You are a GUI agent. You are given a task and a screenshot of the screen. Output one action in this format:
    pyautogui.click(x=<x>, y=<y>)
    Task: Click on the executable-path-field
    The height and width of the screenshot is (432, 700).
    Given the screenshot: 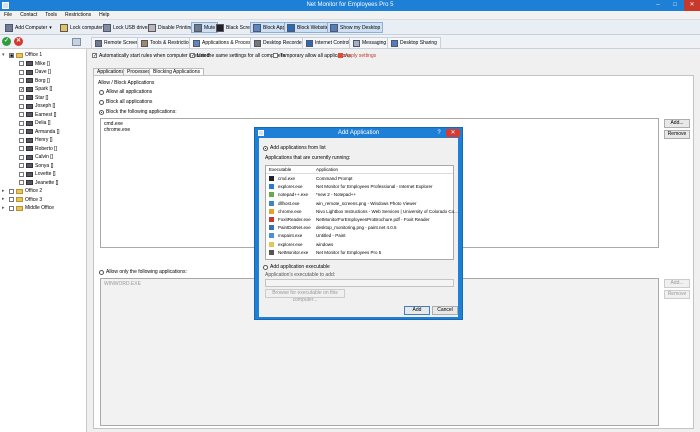 What is the action you would take?
    pyautogui.click(x=359, y=283)
    